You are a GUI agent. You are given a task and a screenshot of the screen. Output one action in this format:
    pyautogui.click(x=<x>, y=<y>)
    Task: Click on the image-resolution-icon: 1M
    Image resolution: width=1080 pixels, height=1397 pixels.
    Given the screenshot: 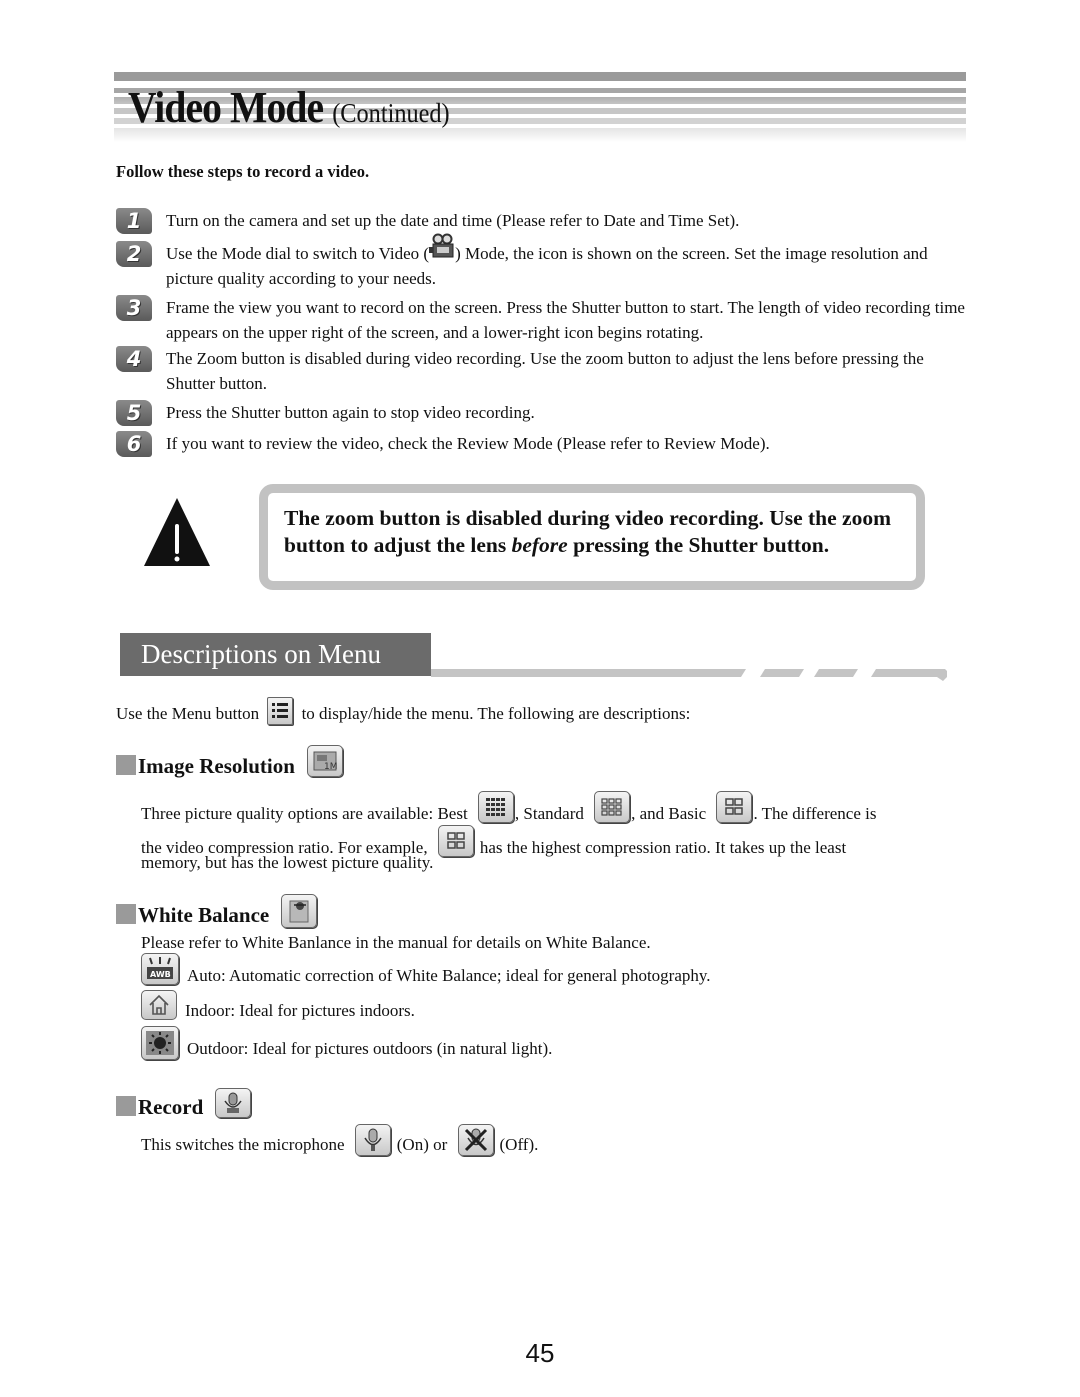 What is the action you would take?
    pyautogui.click(x=324, y=761)
    